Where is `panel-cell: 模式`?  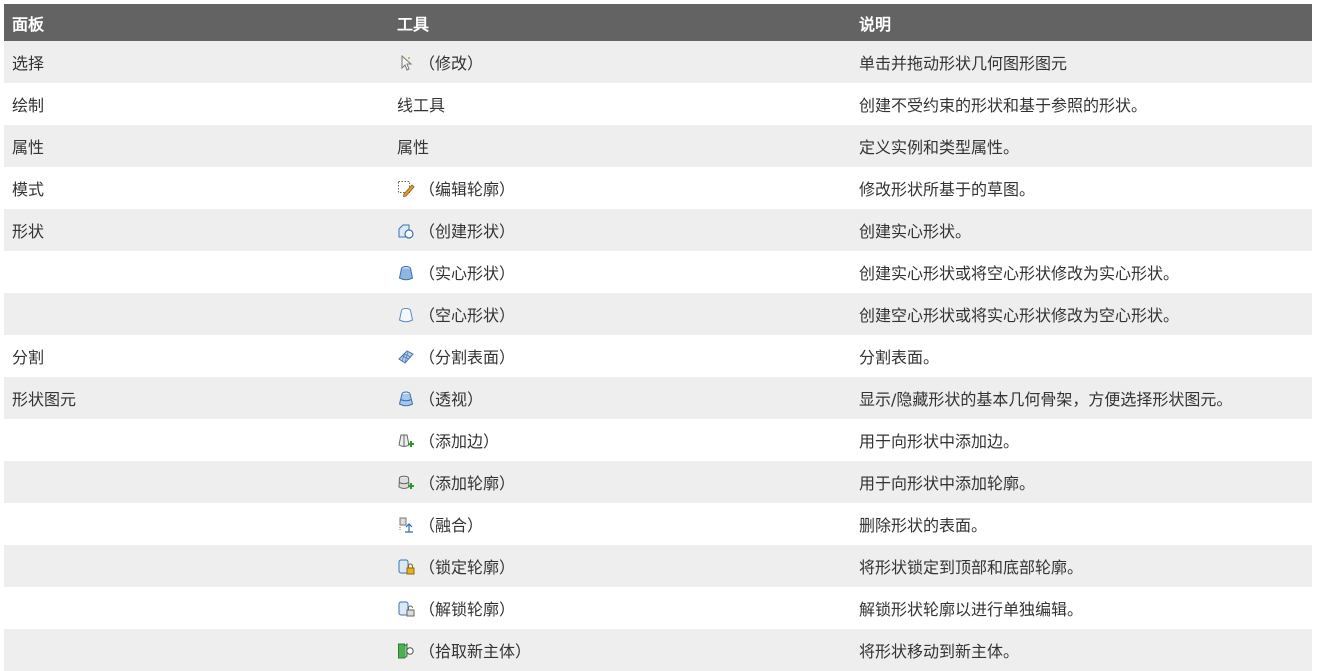 panel-cell: 模式 is located at coordinates (196, 188).